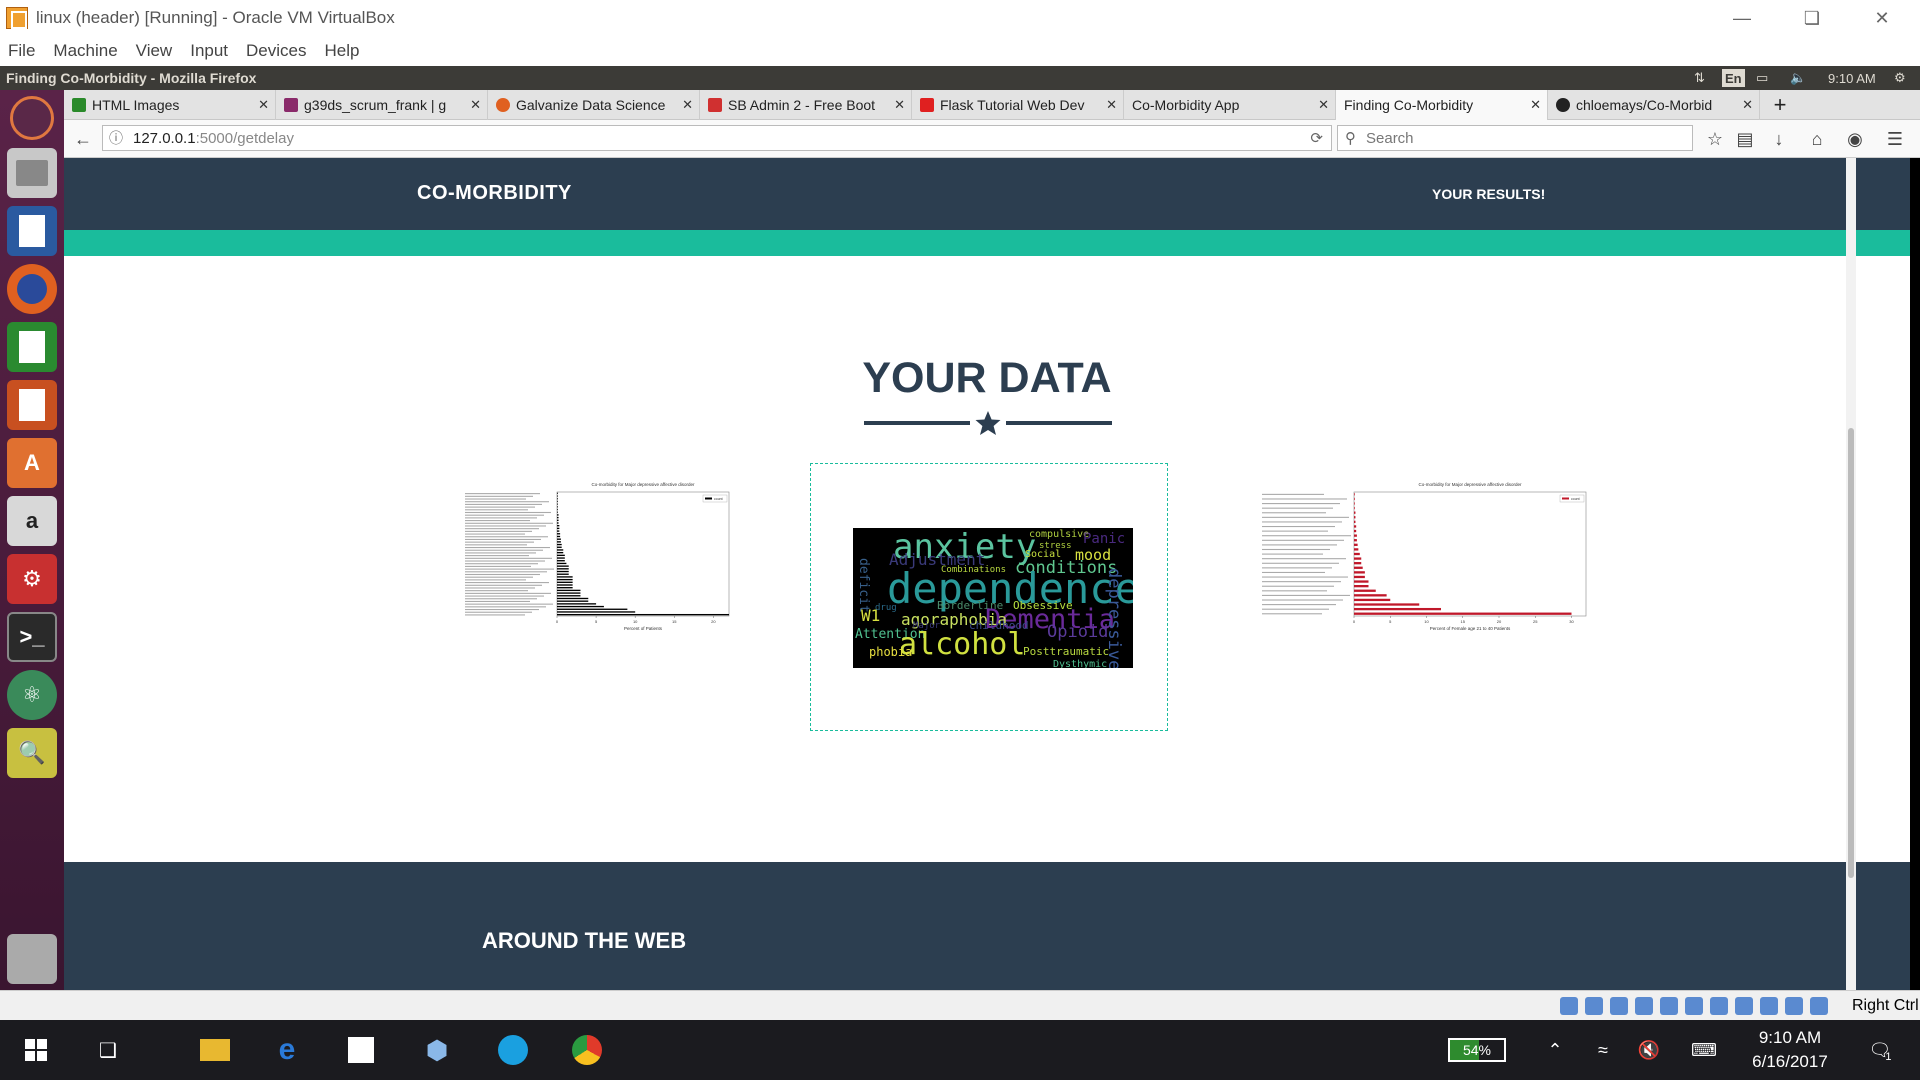 The height and width of the screenshot is (1080, 1920). I want to click on network-arrows-icon: ⇅, so click(1699, 78).